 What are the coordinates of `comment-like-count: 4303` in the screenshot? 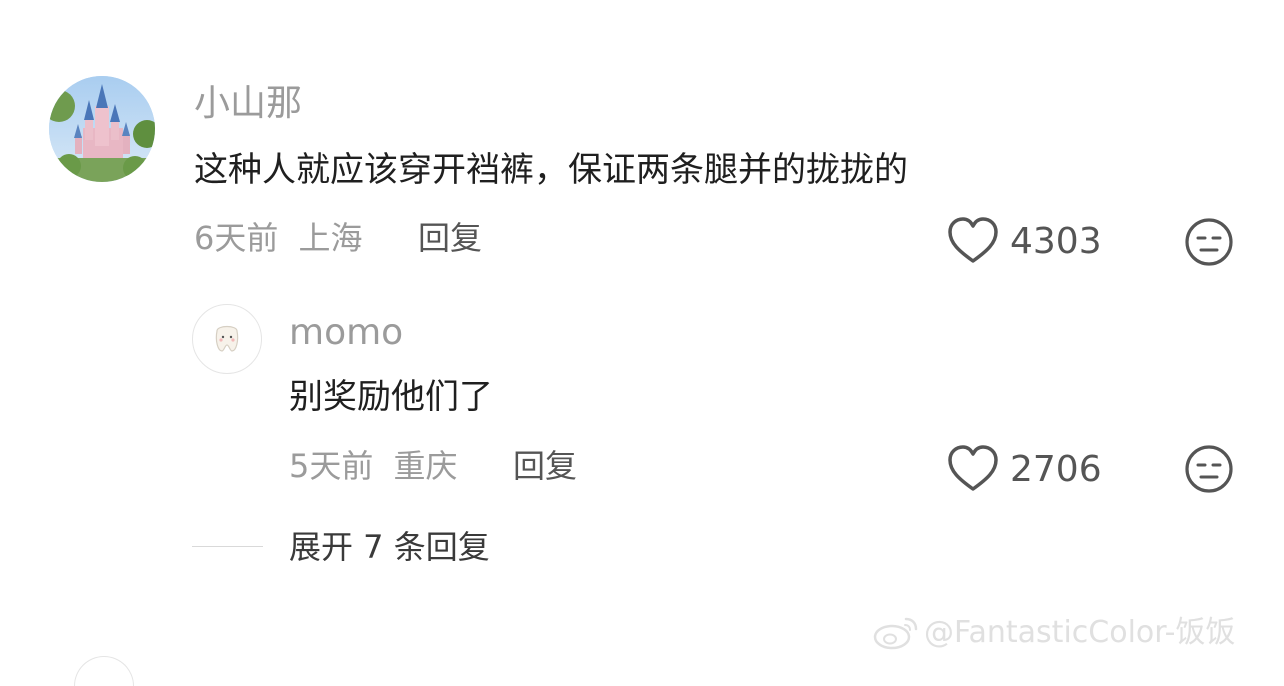 It's located at (1056, 241).